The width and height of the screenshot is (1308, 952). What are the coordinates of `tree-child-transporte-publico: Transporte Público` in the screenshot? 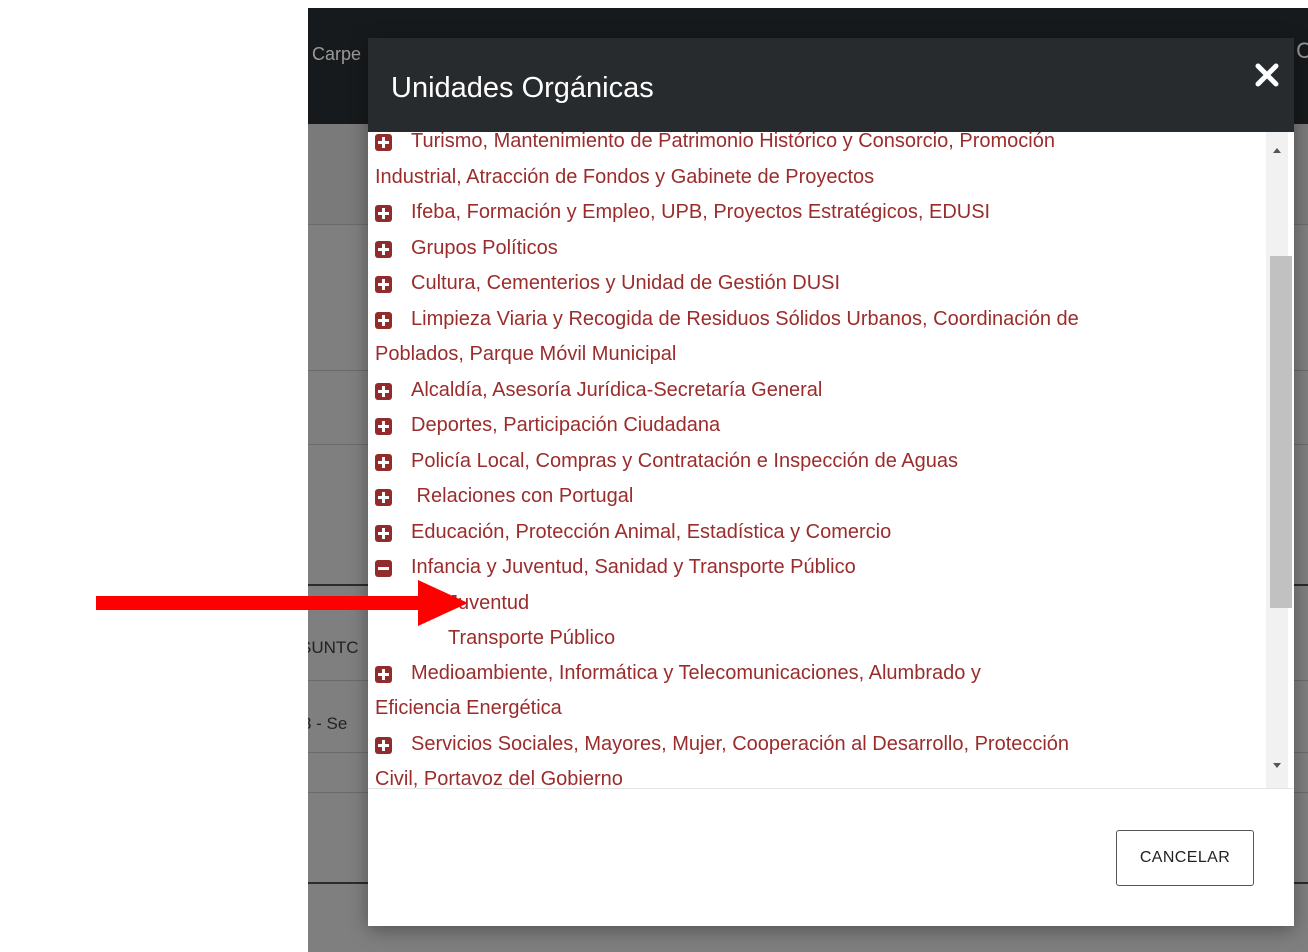 It's located at (803, 638).